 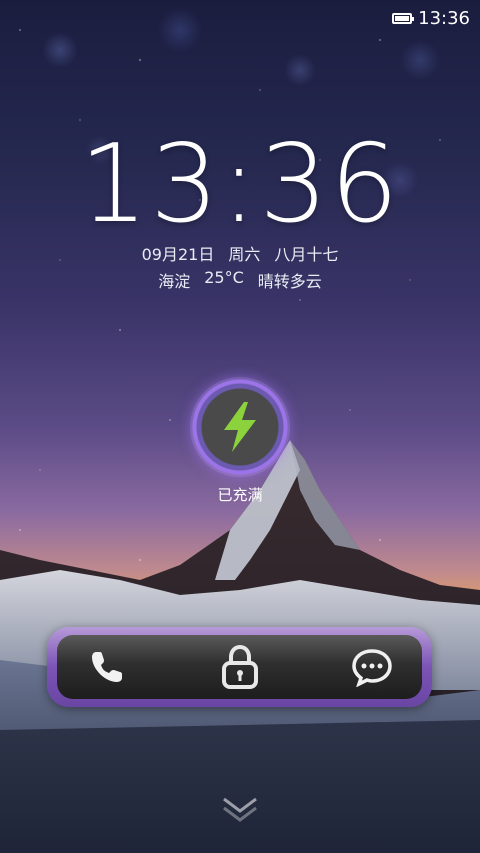 I want to click on message-bubble-icon, so click(x=372, y=668).